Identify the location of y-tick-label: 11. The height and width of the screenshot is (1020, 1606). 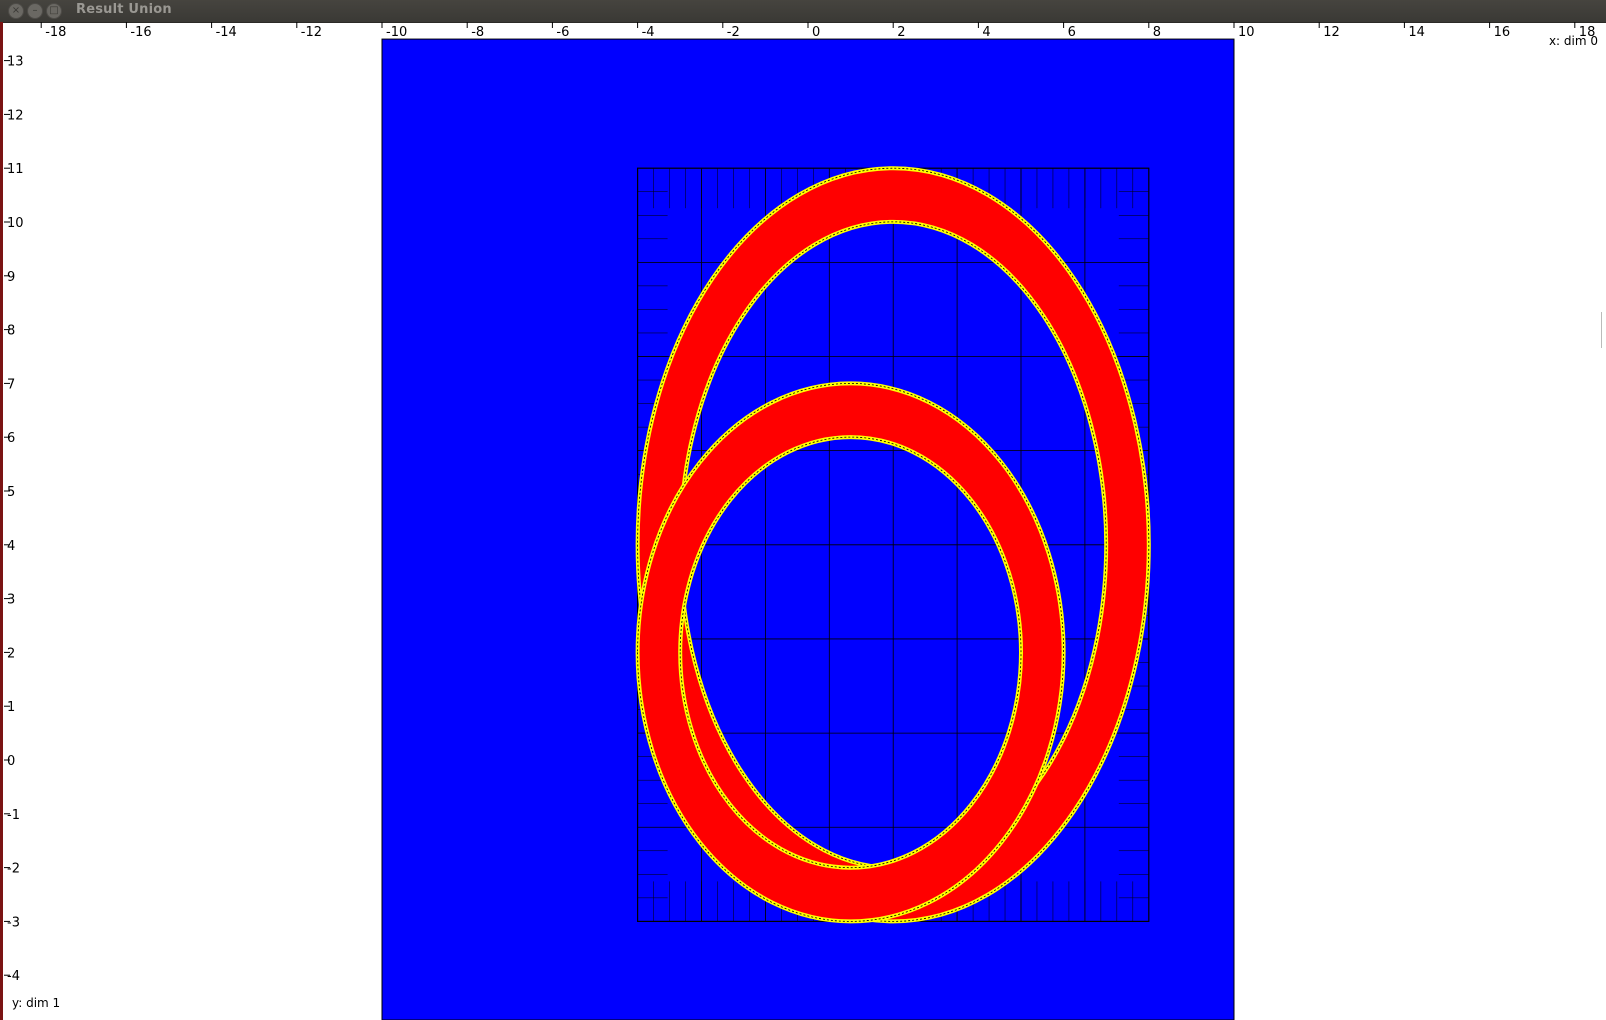
(15, 169).